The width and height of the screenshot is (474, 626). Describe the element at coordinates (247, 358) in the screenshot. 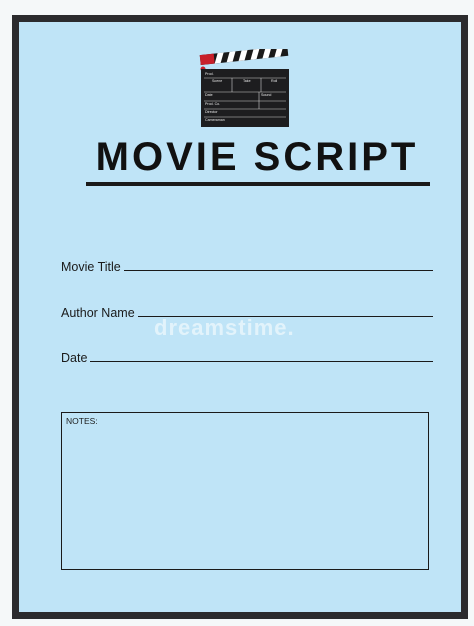

I see `date-field: Date` at that location.